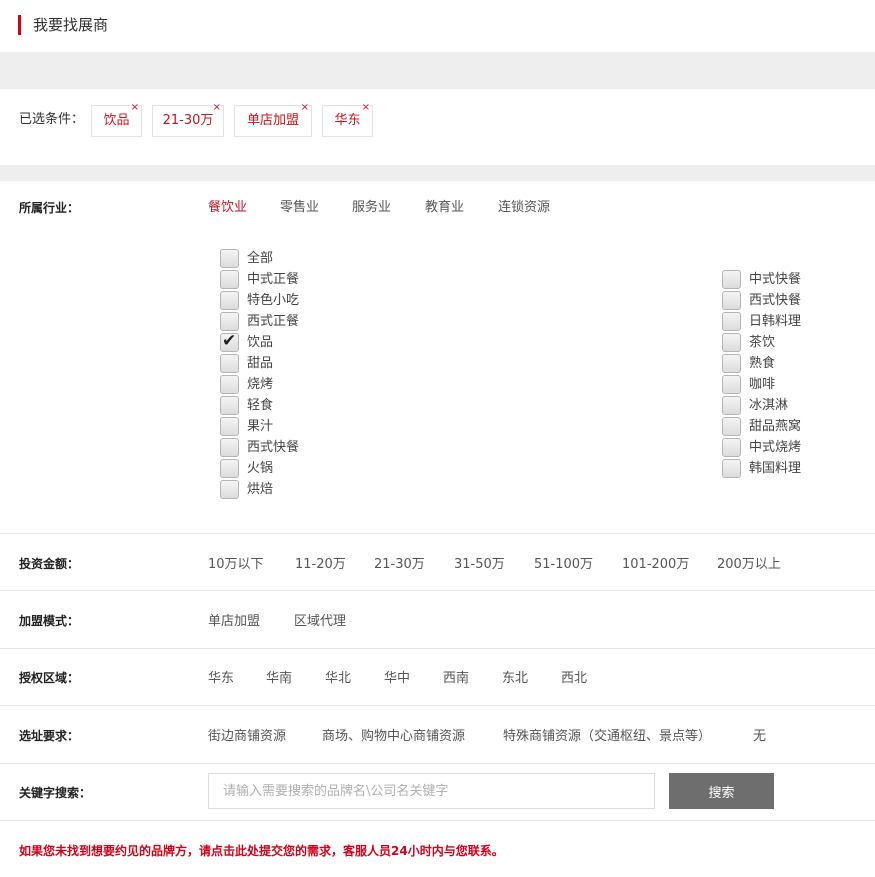 This screenshot has height=877, width=875. Describe the element at coordinates (246, 468) in the screenshot. I see `category-checkbox: 火锅` at that location.